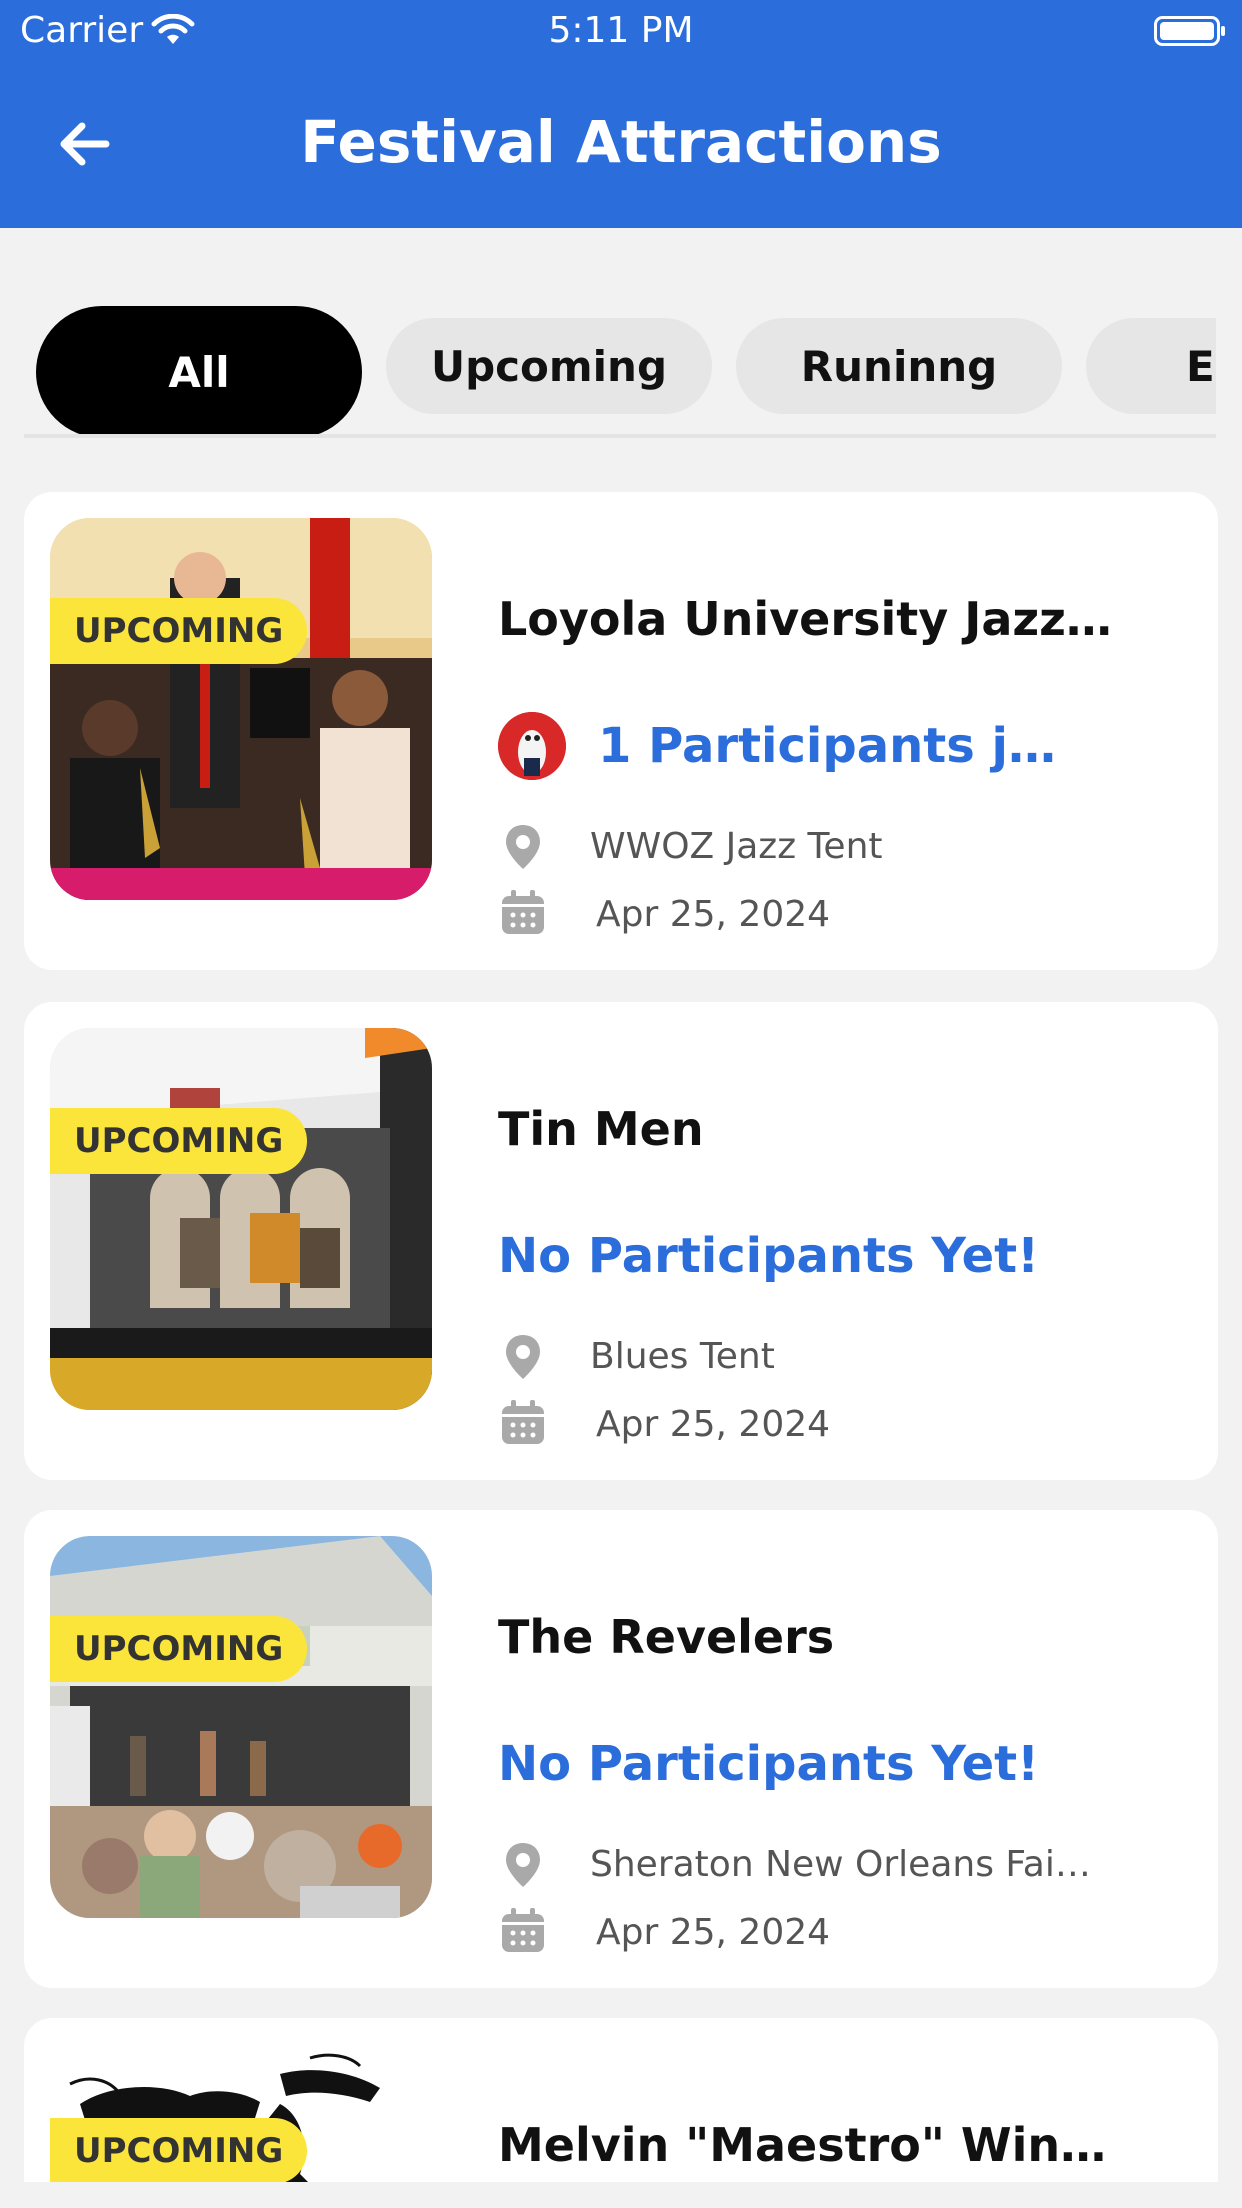 This screenshot has width=1242, height=2208. Describe the element at coordinates (549, 366) in the screenshot. I see `tab-upcoming: Upcoming` at that location.